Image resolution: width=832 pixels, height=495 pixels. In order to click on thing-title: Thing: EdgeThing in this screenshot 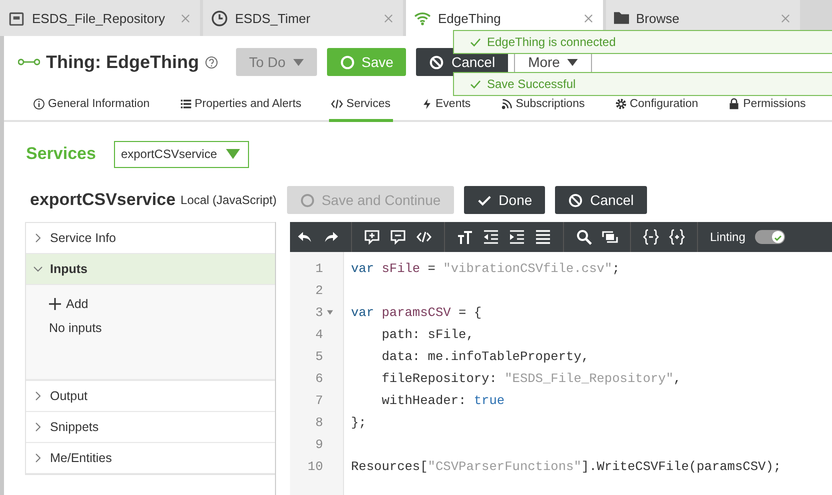, I will do `click(122, 62)`.